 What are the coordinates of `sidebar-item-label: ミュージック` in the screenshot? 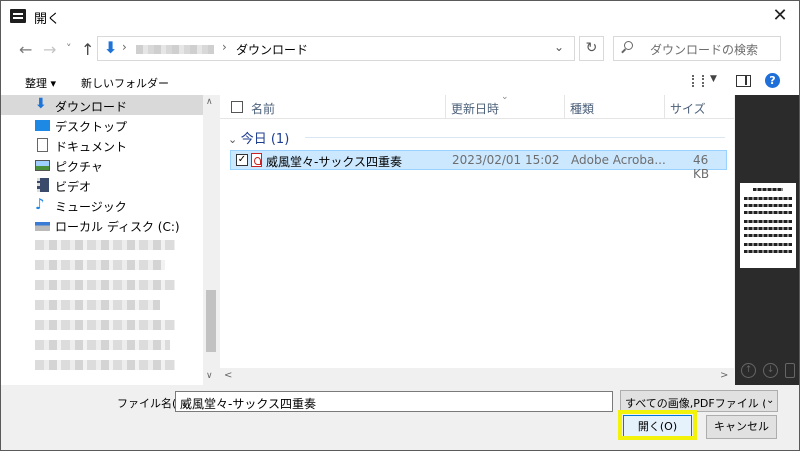 It's located at (91, 207).